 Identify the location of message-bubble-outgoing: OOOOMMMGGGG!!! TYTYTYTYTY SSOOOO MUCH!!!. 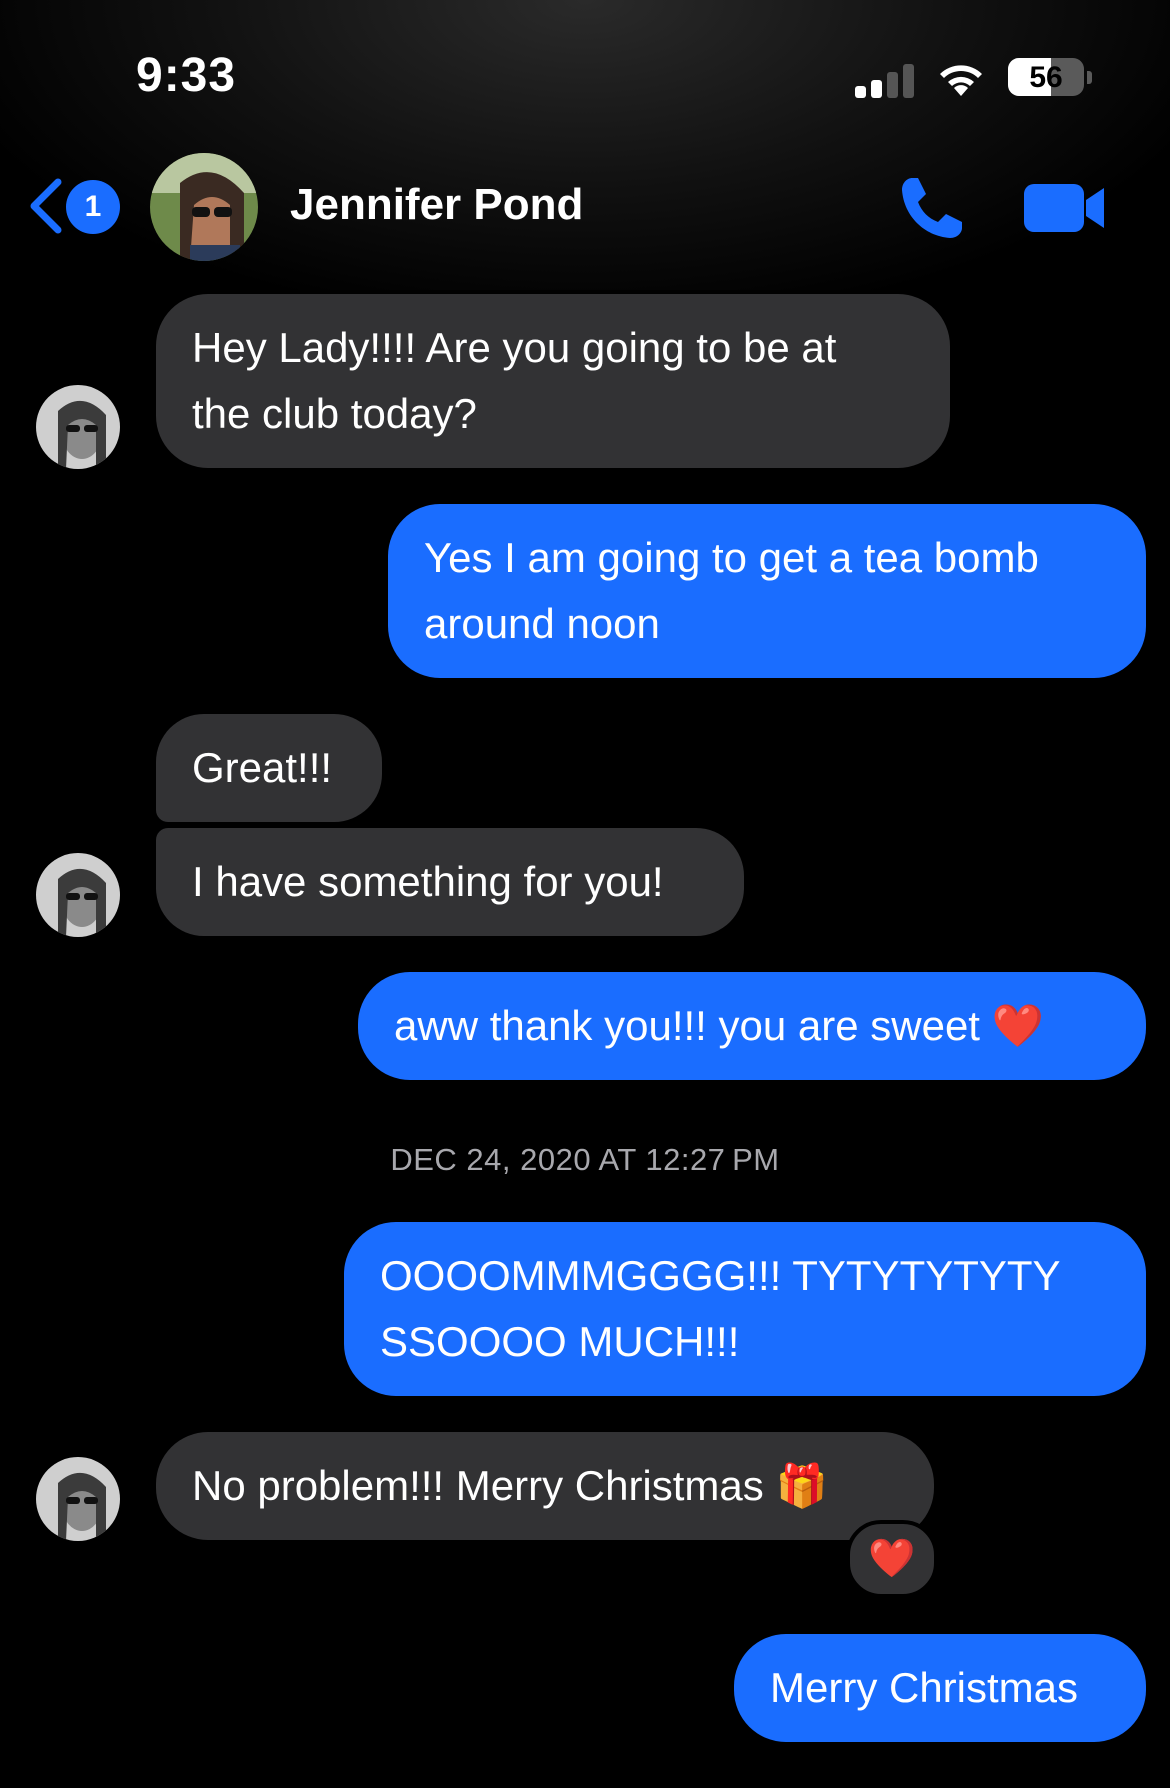
(745, 1309).